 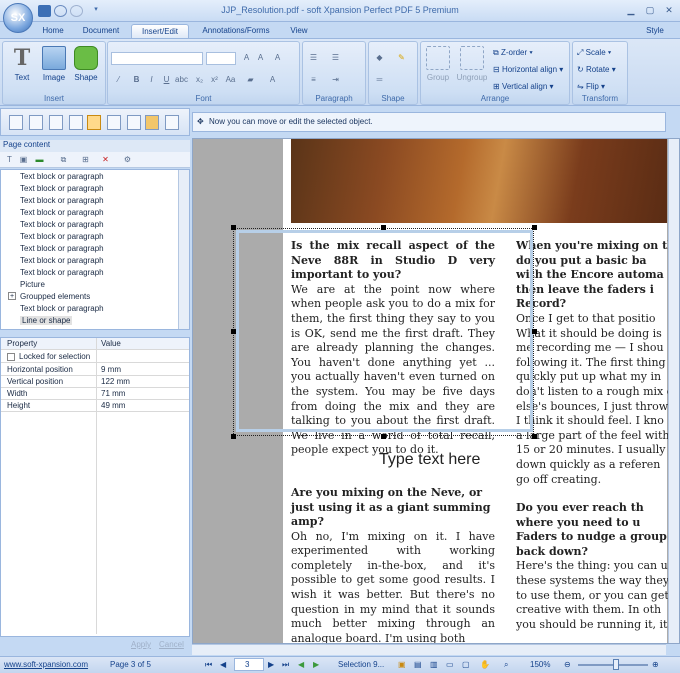 I want to click on tab-home: Home, so click(x=53, y=31).